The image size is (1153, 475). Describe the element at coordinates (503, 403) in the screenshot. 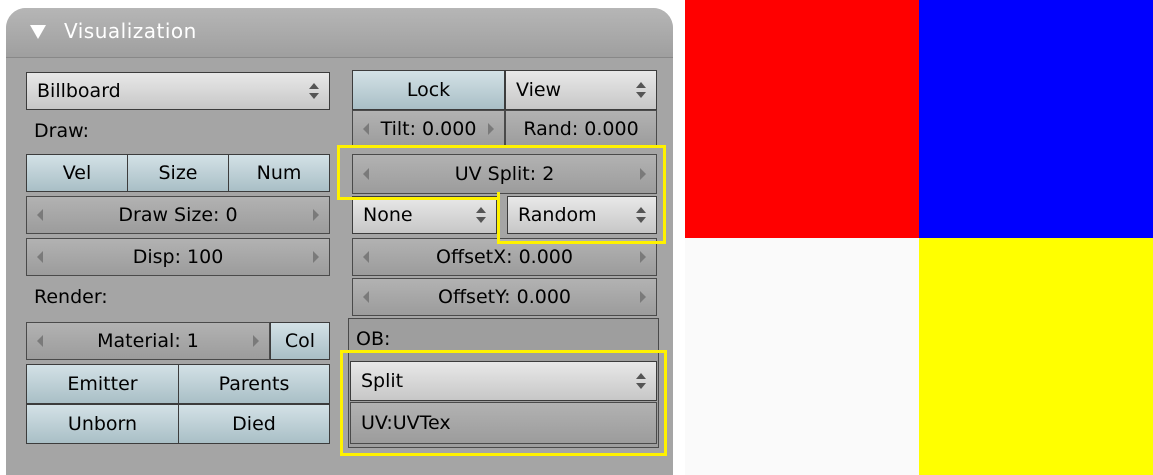

I see `highlight-split-group` at that location.